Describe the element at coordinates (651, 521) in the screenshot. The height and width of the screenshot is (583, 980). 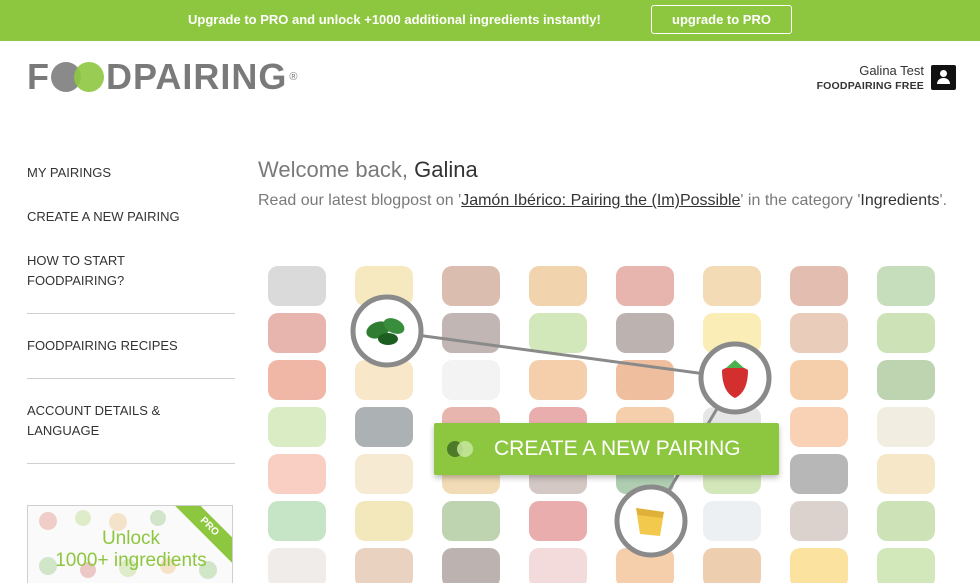
I see `cheese-icon` at that location.